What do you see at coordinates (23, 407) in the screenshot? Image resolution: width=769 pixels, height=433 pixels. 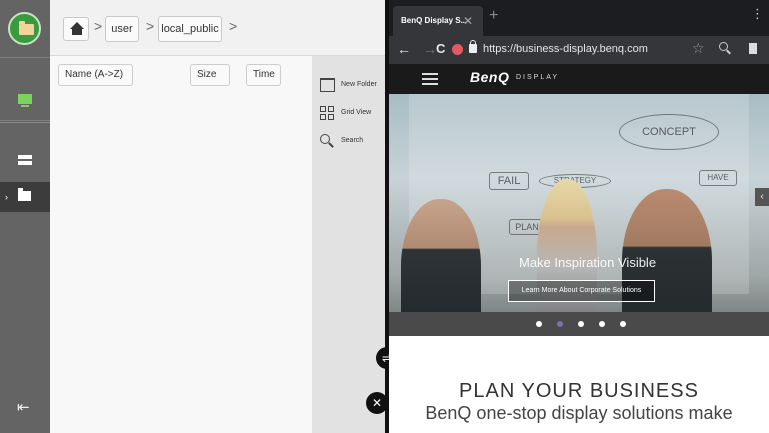 I see `exit-icon: ⇤` at bounding box center [23, 407].